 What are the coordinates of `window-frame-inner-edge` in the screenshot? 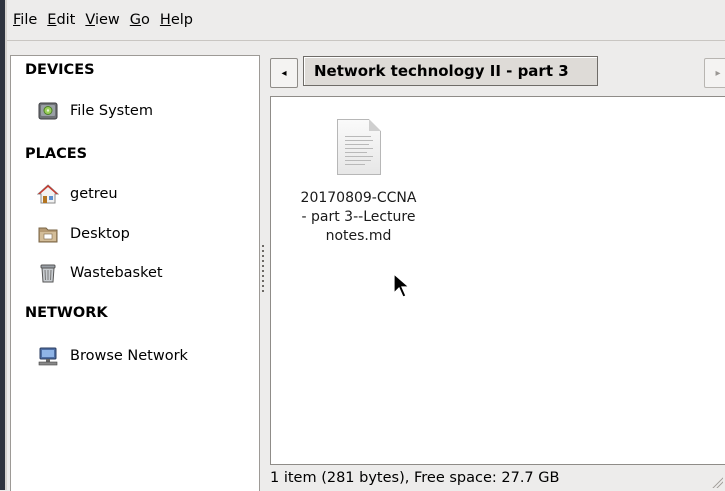 It's located at (6, 245).